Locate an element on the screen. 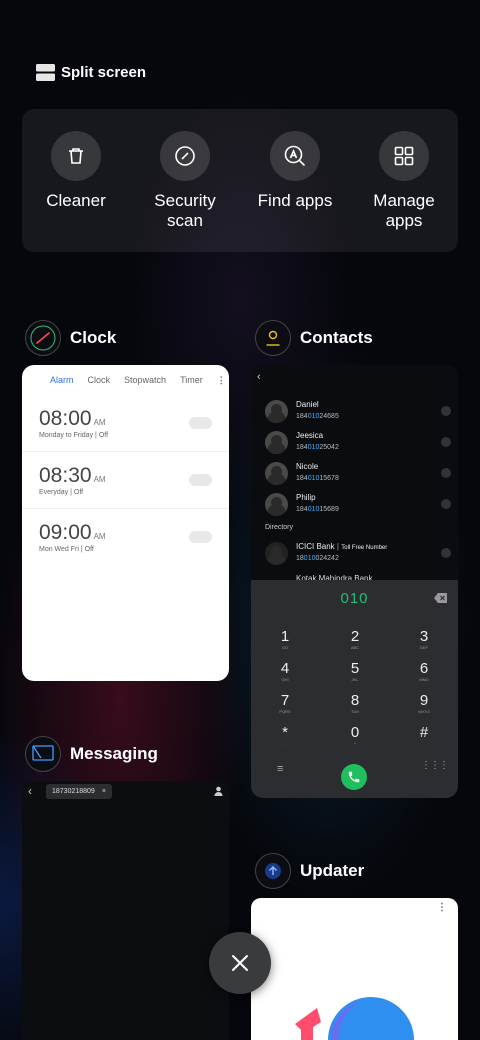  contact-row: Daniel 18401024685 is located at coordinates (358, 413).